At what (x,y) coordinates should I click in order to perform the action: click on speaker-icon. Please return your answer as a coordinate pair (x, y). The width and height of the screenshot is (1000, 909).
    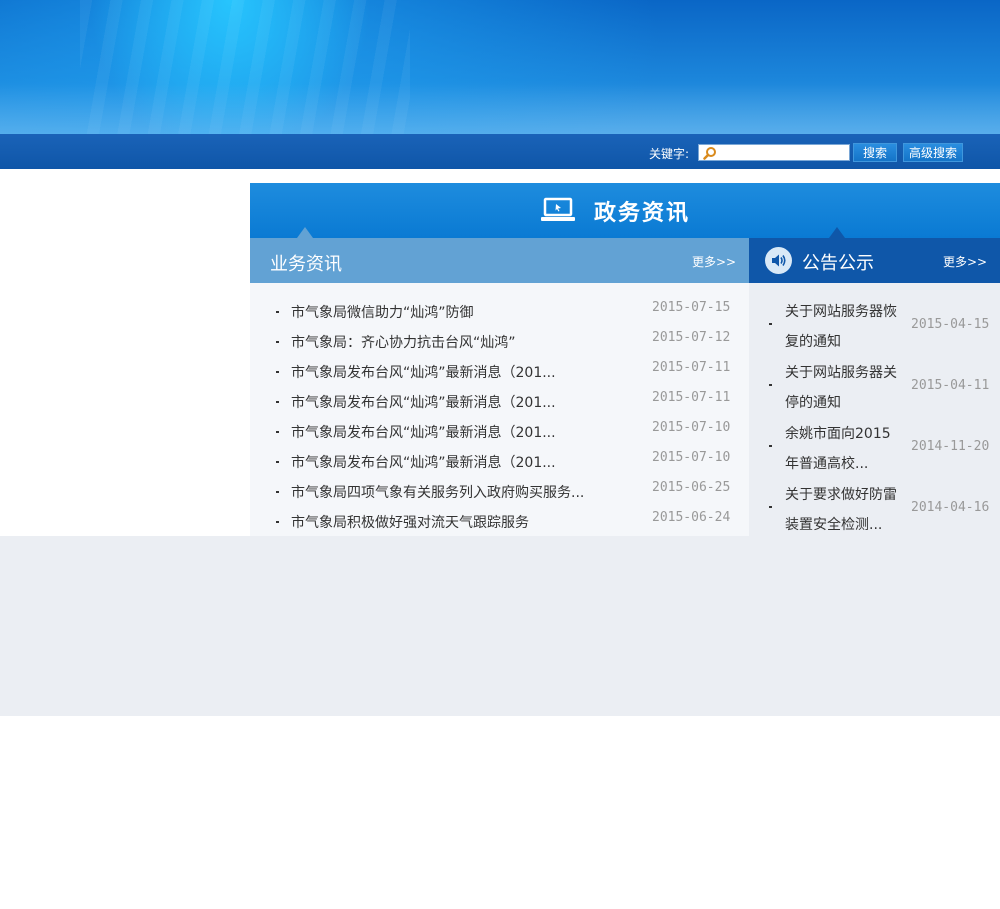
    Looking at the image, I should click on (778, 260).